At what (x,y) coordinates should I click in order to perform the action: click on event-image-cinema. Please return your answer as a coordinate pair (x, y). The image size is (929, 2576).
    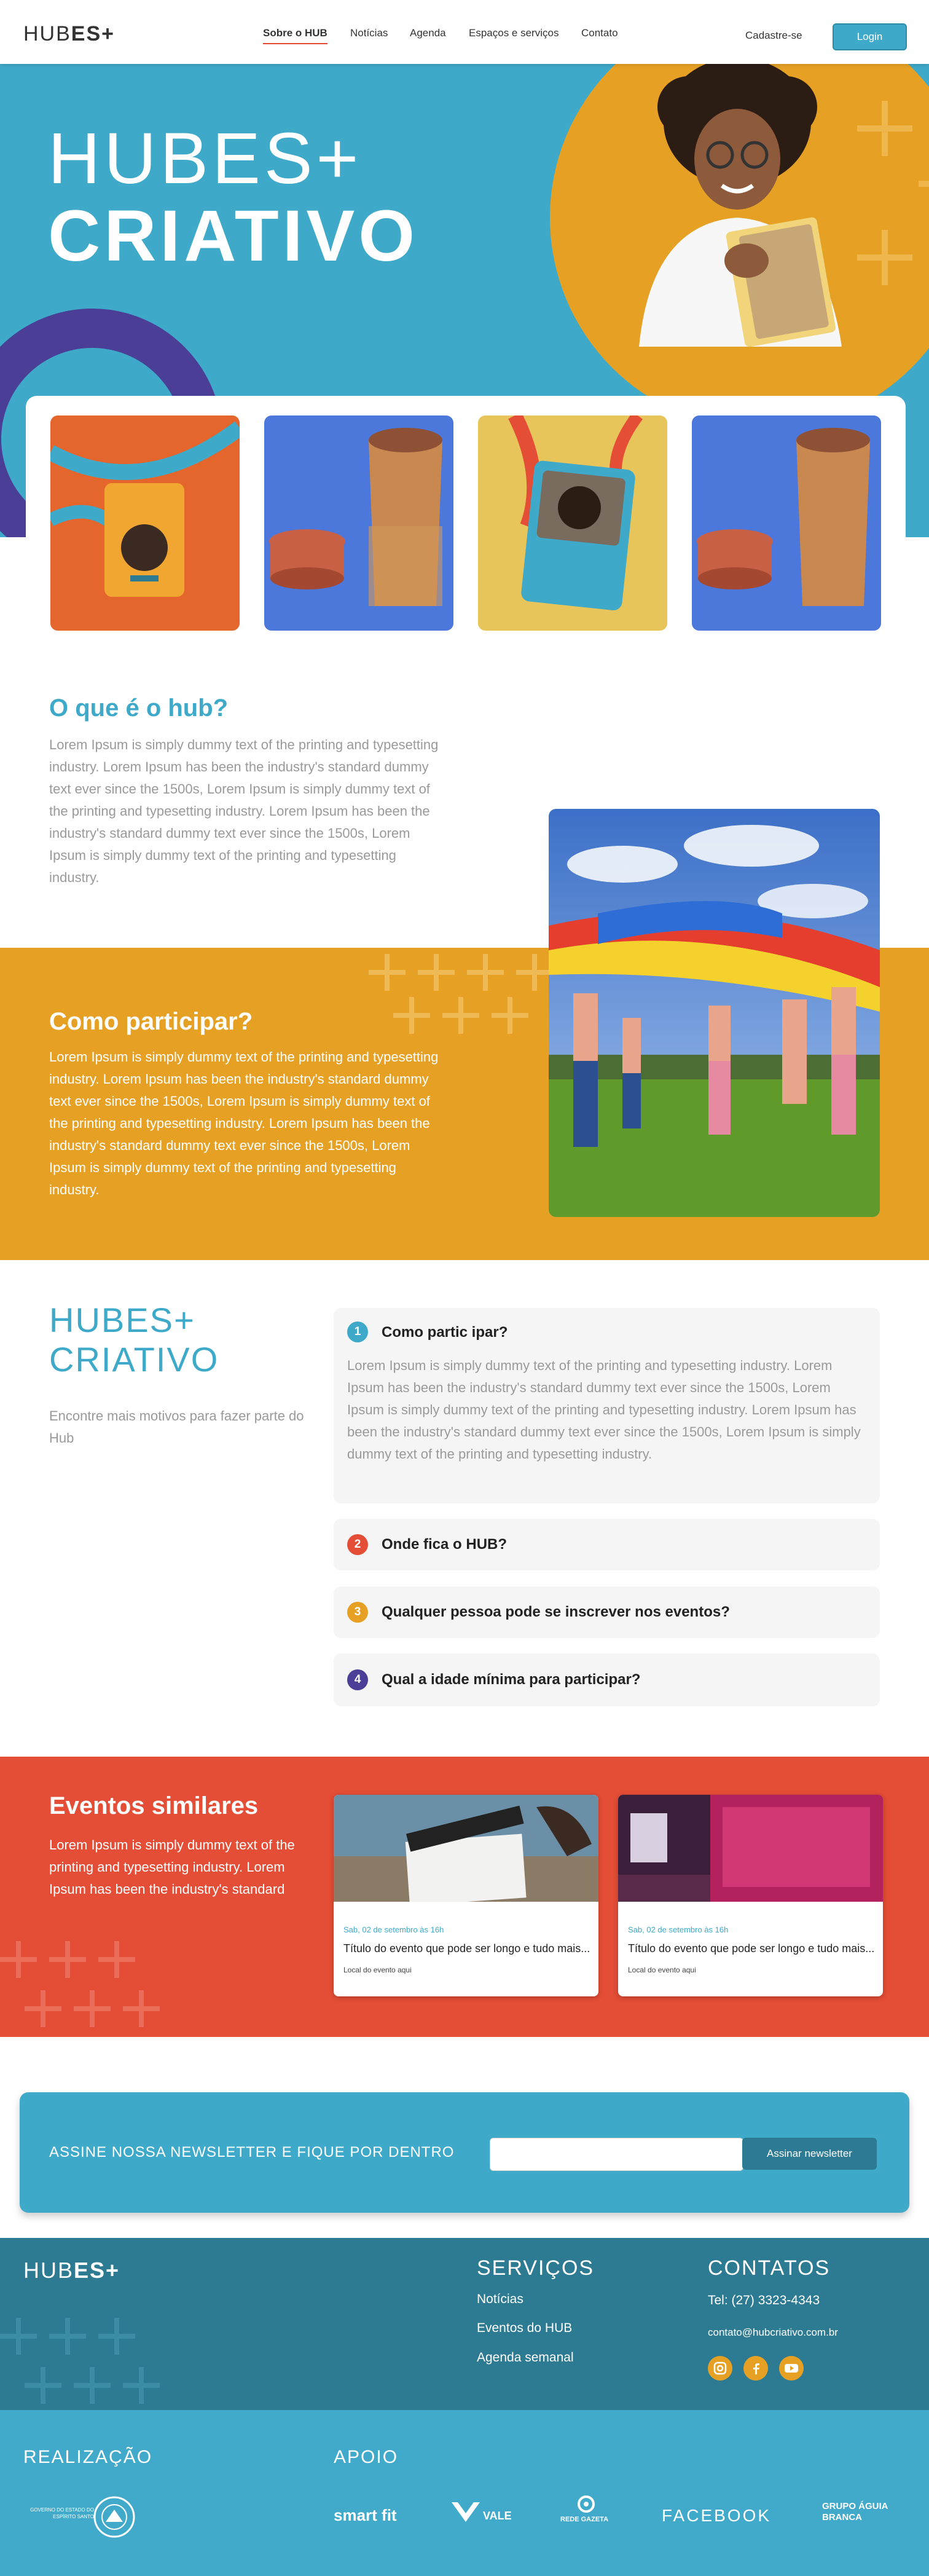
    Looking at the image, I should click on (750, 1849).